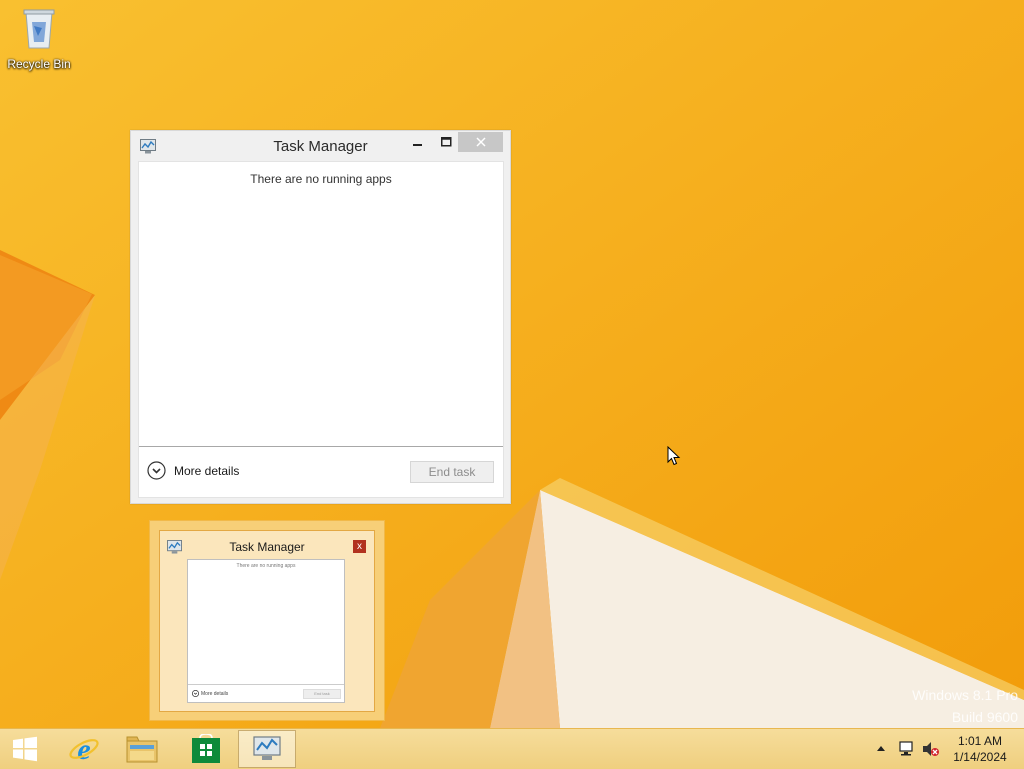 This screenshot has height=769, width=1024. I want to click on taskbar: e 1:01 AM 1/14/2024, so click(512, 748).